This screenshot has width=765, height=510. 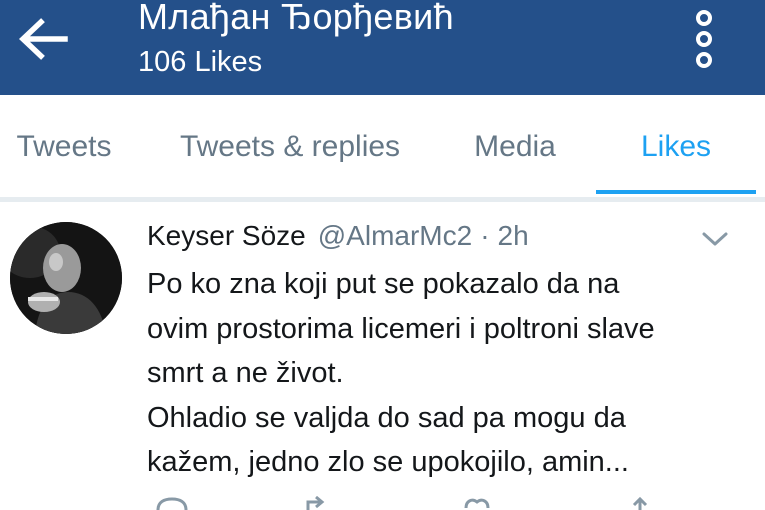 What do you see at coordinates (315, 502) in the screenshot?
I see `retweet-icon` at bounding box center [315, 502].